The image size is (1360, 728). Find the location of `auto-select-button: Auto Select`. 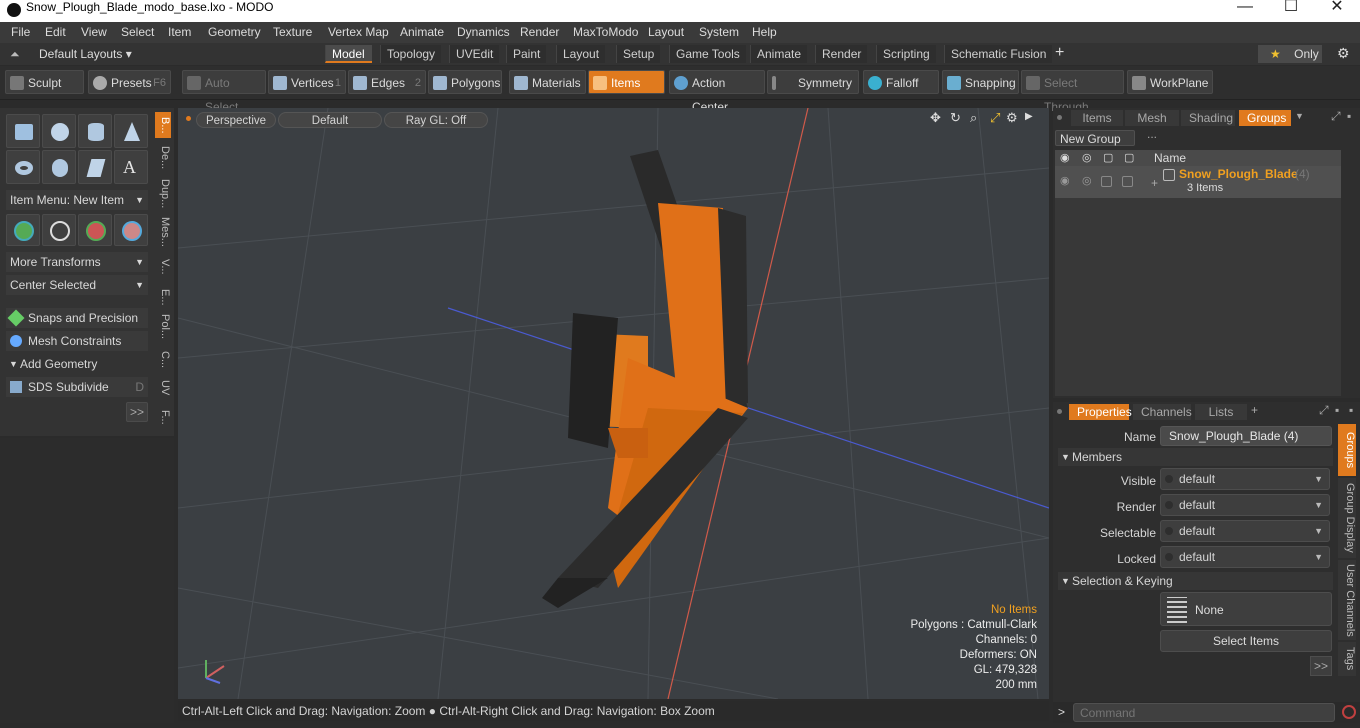

auto-select-button: Auto Select is located at coordinates (224, 92).